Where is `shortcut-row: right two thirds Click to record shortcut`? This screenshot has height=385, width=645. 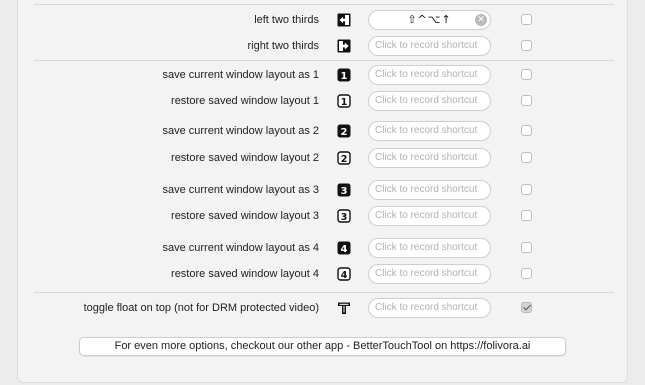
shortcut-row: right two thirds Click to record shortcut is located at coordinates (322, 46).